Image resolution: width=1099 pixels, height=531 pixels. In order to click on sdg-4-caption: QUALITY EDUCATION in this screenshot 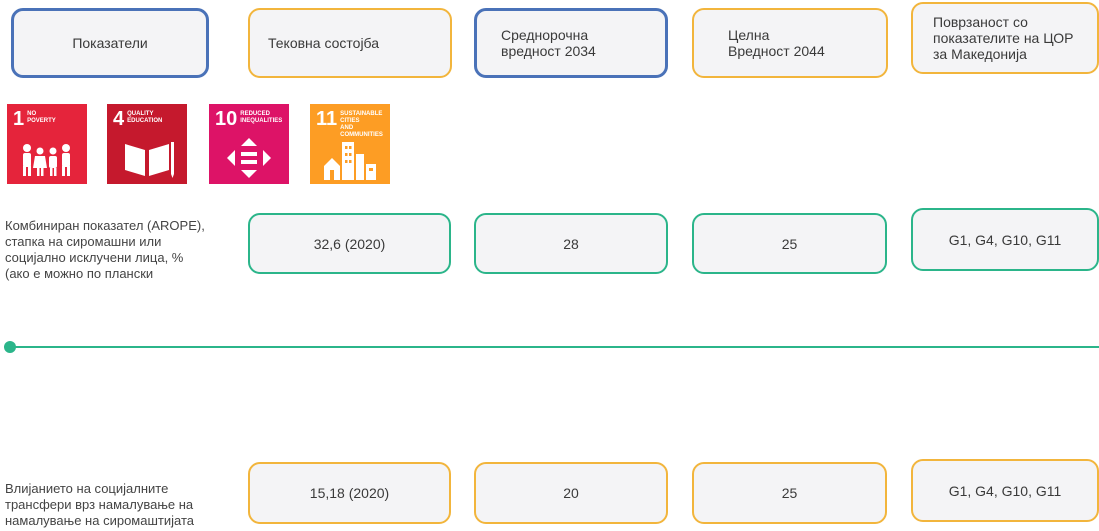, I will do `click(145, 117)`.